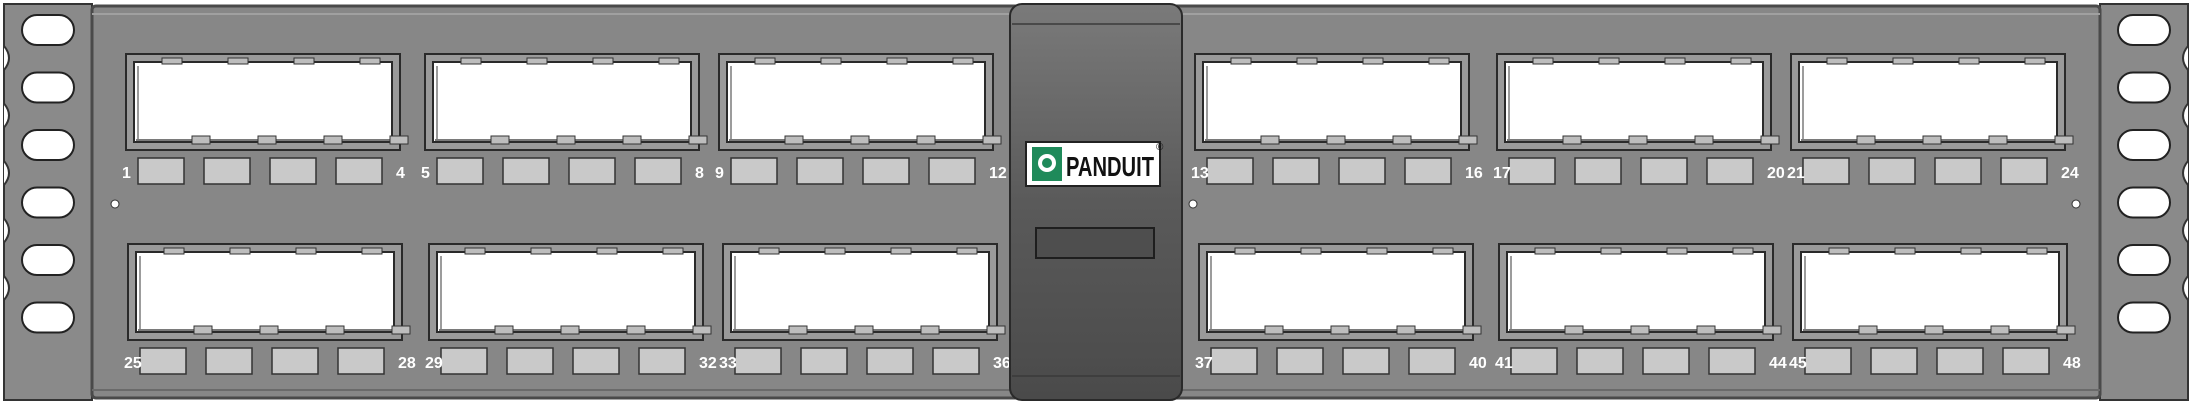 The height and width of the screenshot is (404, 2192). I want to click on panel-screw-hole-right, so click(2076, 204).